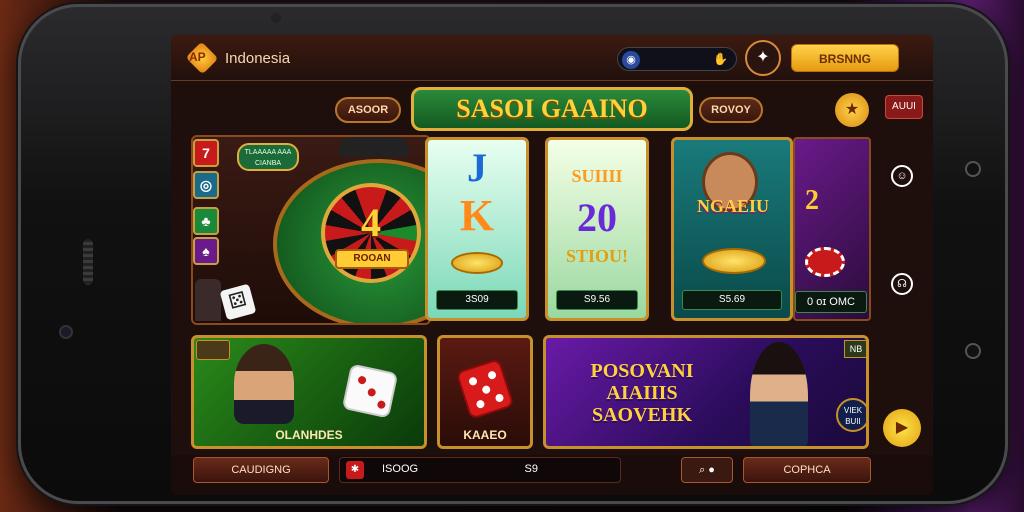  What do you see at coordinates (902, 428) in the screenshot?
I see `play-icon: ▶` at bounding box center [902, 428].